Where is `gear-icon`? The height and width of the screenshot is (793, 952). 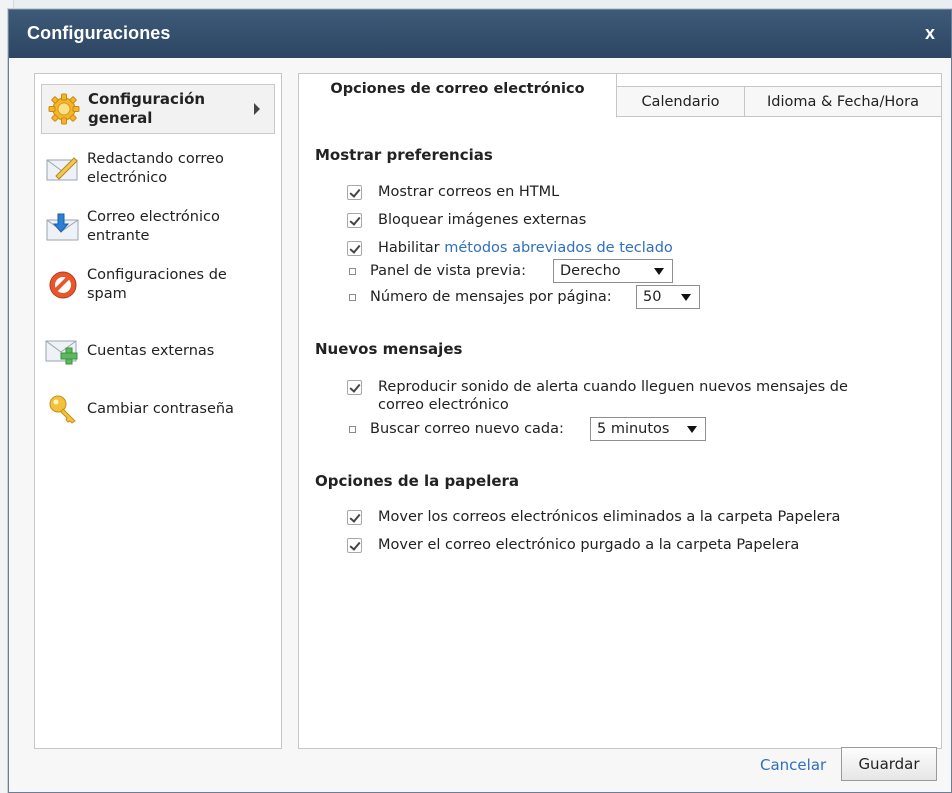 gear-icon is located at coordinates (64, 109).